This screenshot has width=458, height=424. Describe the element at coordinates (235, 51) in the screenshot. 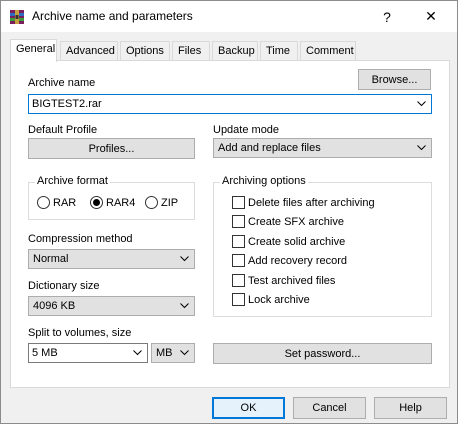

I see `tab-backup: Backup` at that location.